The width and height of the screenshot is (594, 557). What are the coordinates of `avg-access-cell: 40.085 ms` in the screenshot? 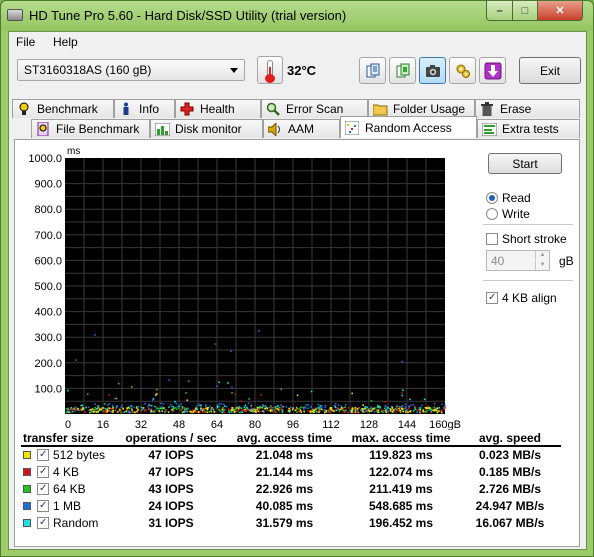 It's located at (284, 505).